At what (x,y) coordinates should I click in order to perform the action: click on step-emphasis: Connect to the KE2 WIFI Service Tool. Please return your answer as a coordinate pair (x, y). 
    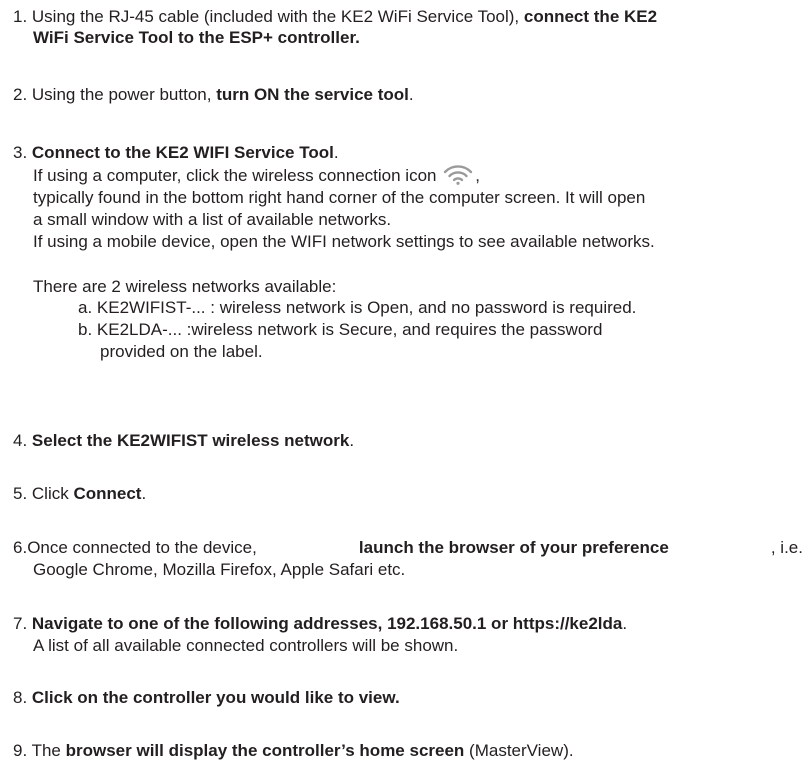
    Looking at the image, I should click on (182, 152).